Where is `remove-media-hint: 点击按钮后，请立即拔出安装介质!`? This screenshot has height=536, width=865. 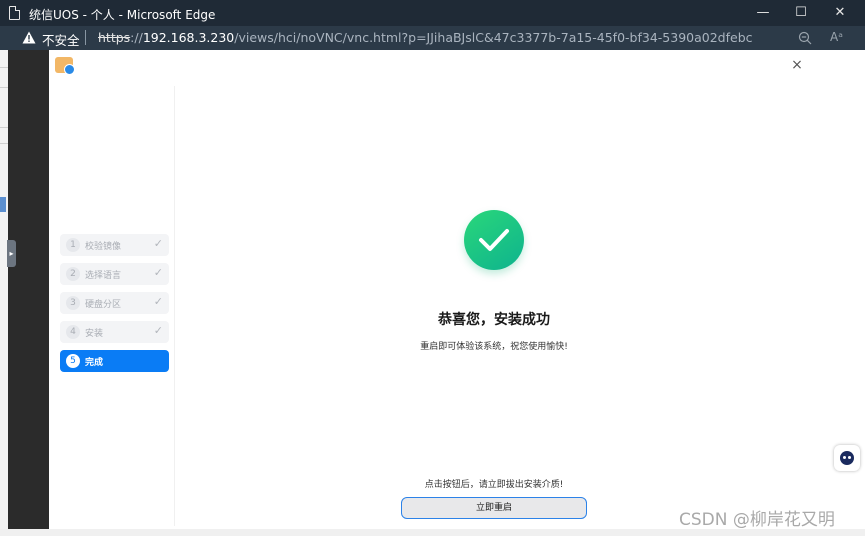 remove-media-hint: 点击按钮后，请立即拔出安装介质! is located at coordinates (494, 485).